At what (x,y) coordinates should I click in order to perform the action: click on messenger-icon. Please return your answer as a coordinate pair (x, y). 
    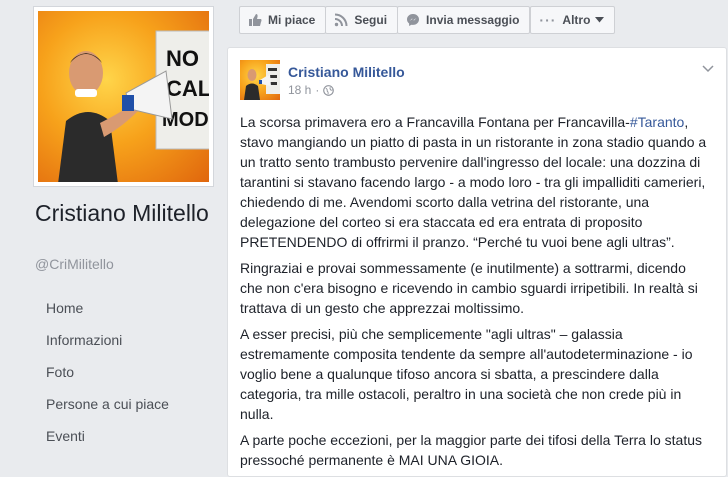
    Looking at the image, I should click on (413, 20).